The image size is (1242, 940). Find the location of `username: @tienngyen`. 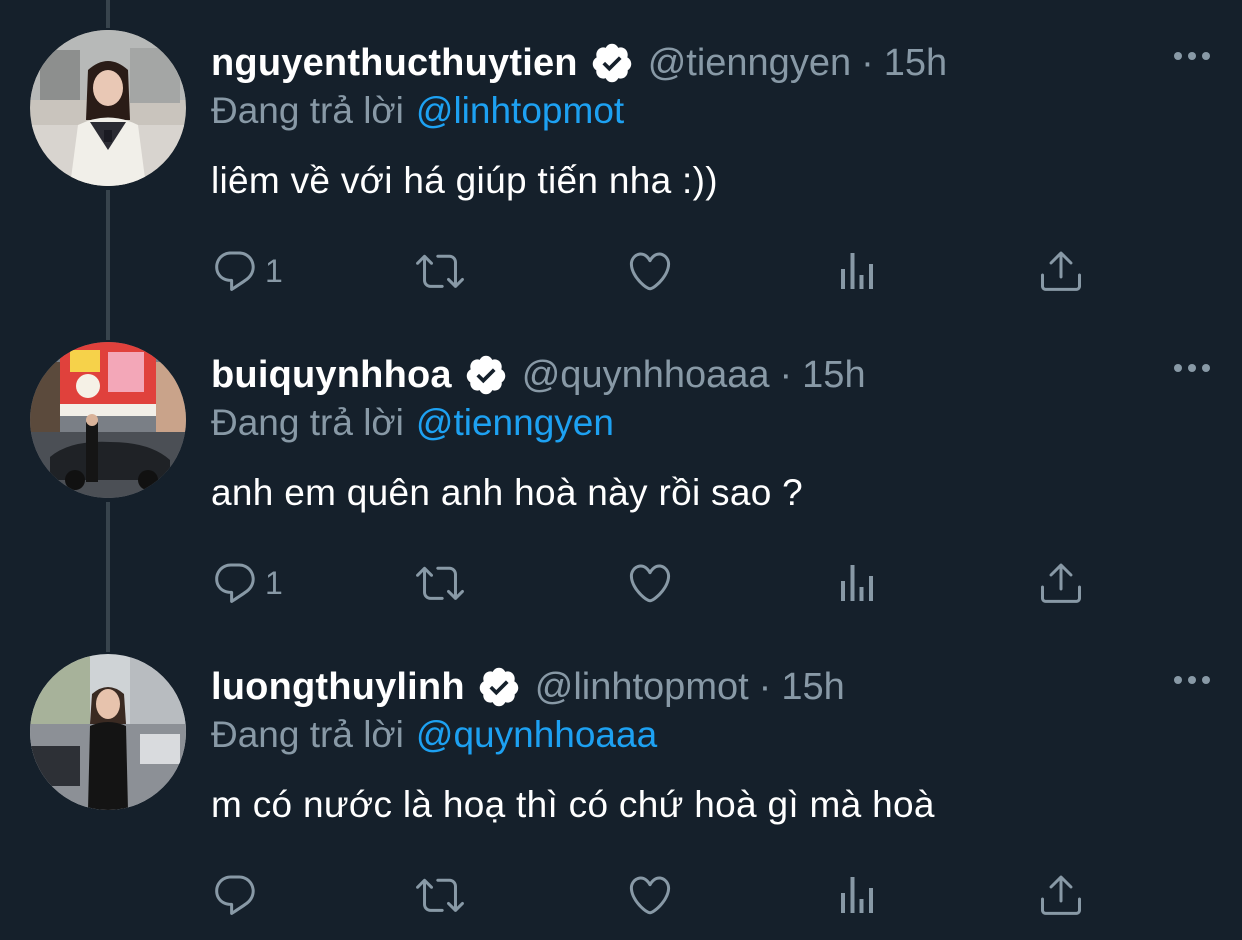

username: @tienngyen is located at coordinates (749, 63).